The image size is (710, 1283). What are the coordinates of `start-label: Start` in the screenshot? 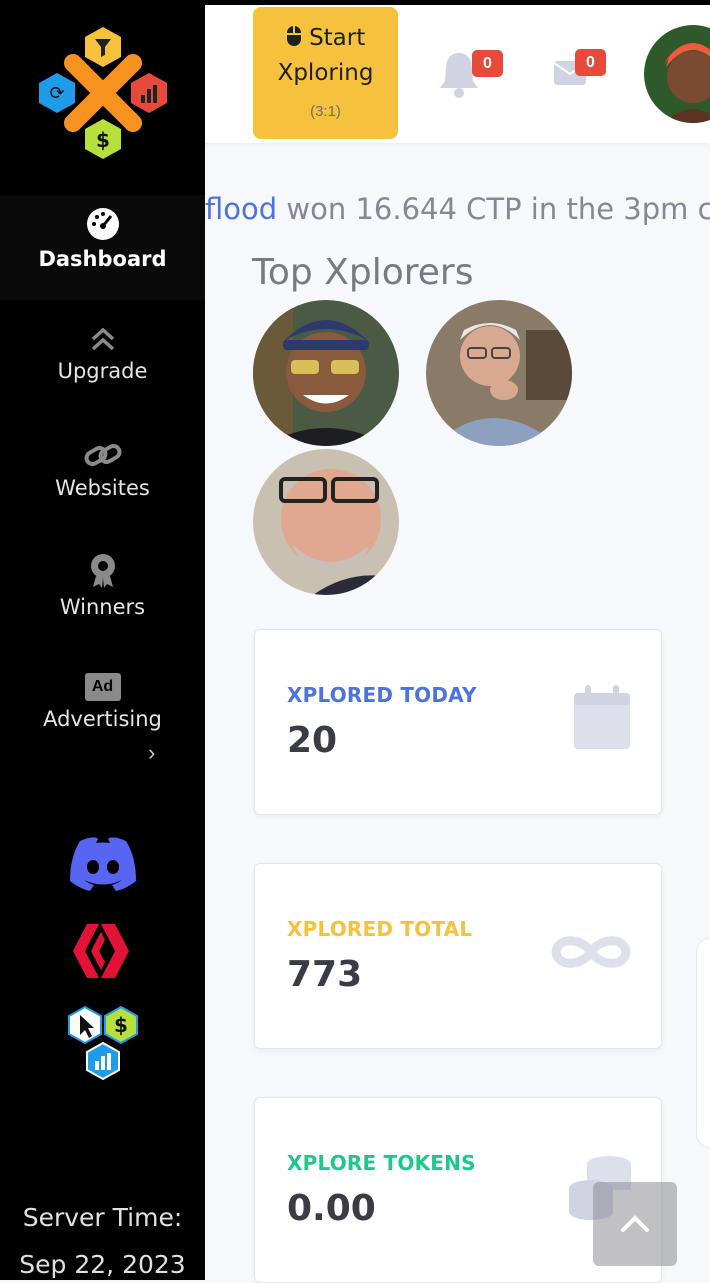 It's located at (337, 38).